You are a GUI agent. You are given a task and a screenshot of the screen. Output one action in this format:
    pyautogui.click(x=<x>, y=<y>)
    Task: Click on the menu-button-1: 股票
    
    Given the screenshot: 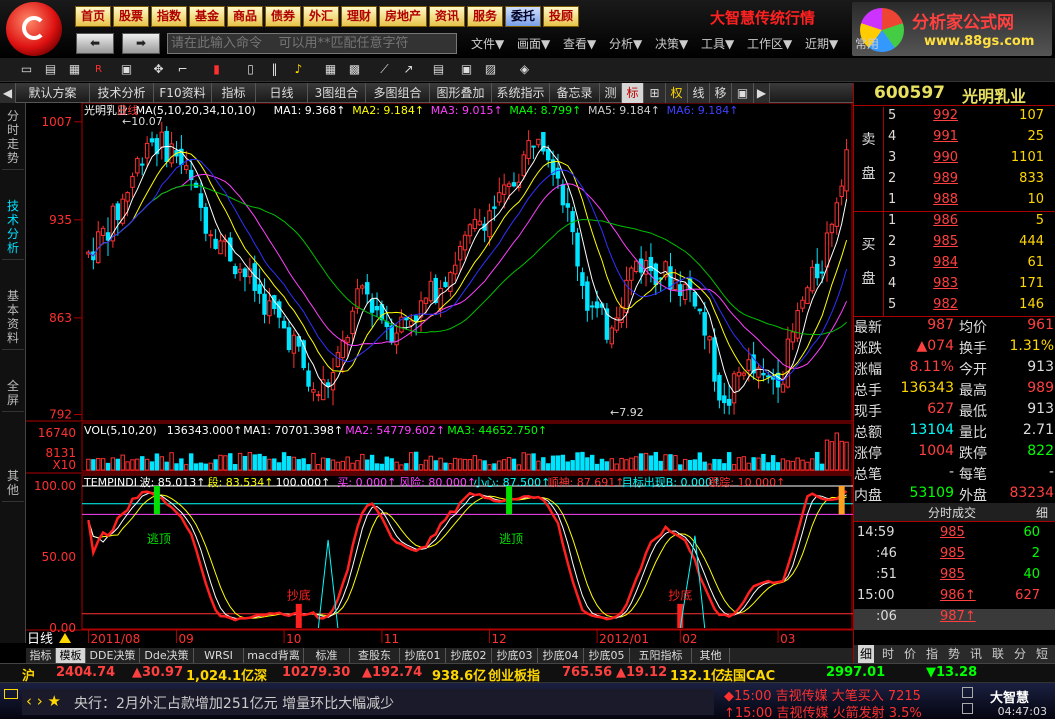 What is the action you would take?
    pyautogui.click(x=131, y=16)
    